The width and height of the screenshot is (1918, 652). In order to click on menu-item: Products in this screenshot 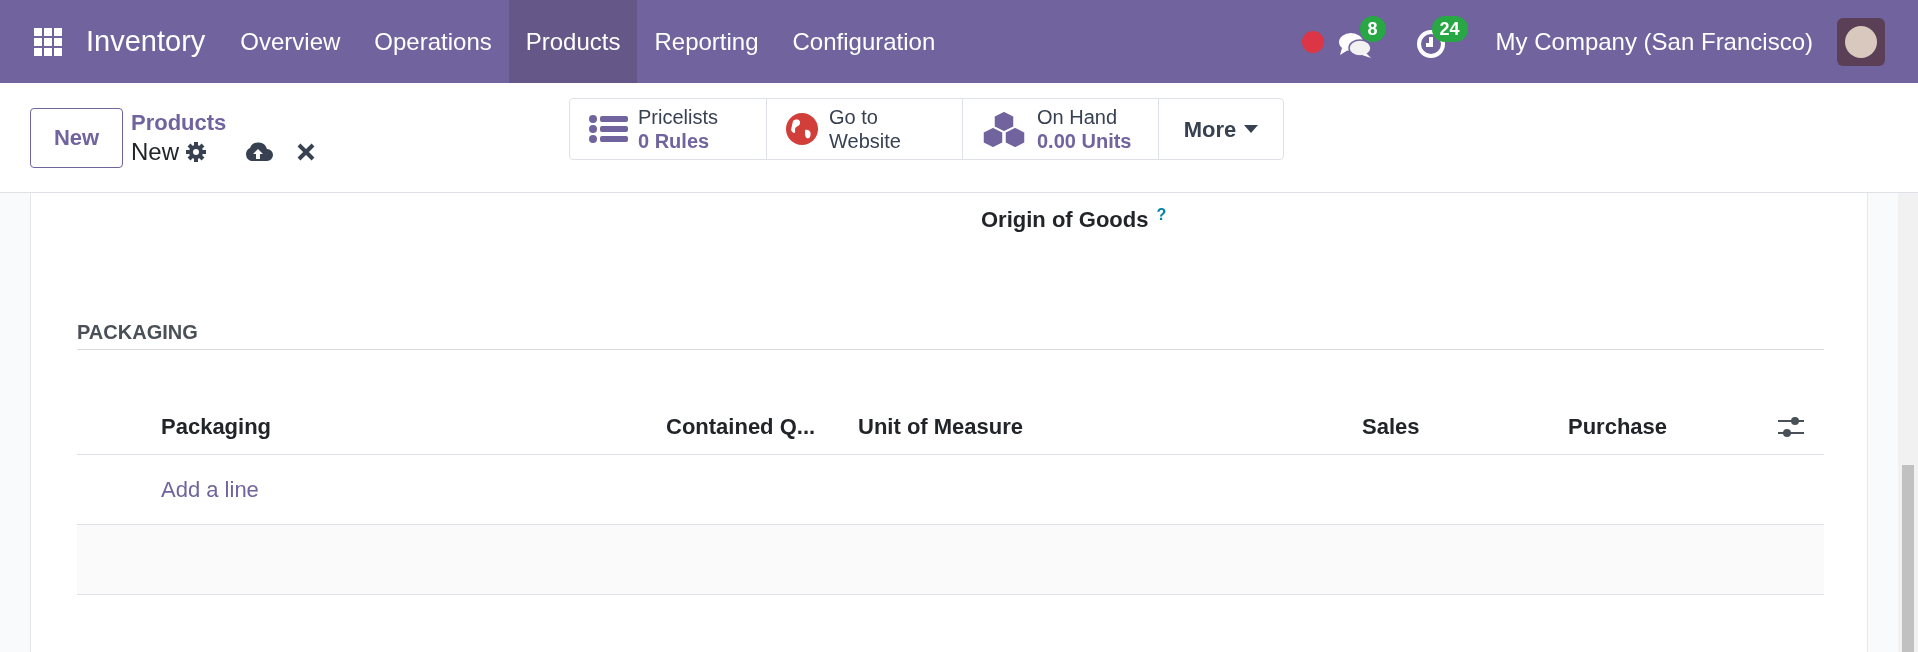, I will do `click(573, 41)`.